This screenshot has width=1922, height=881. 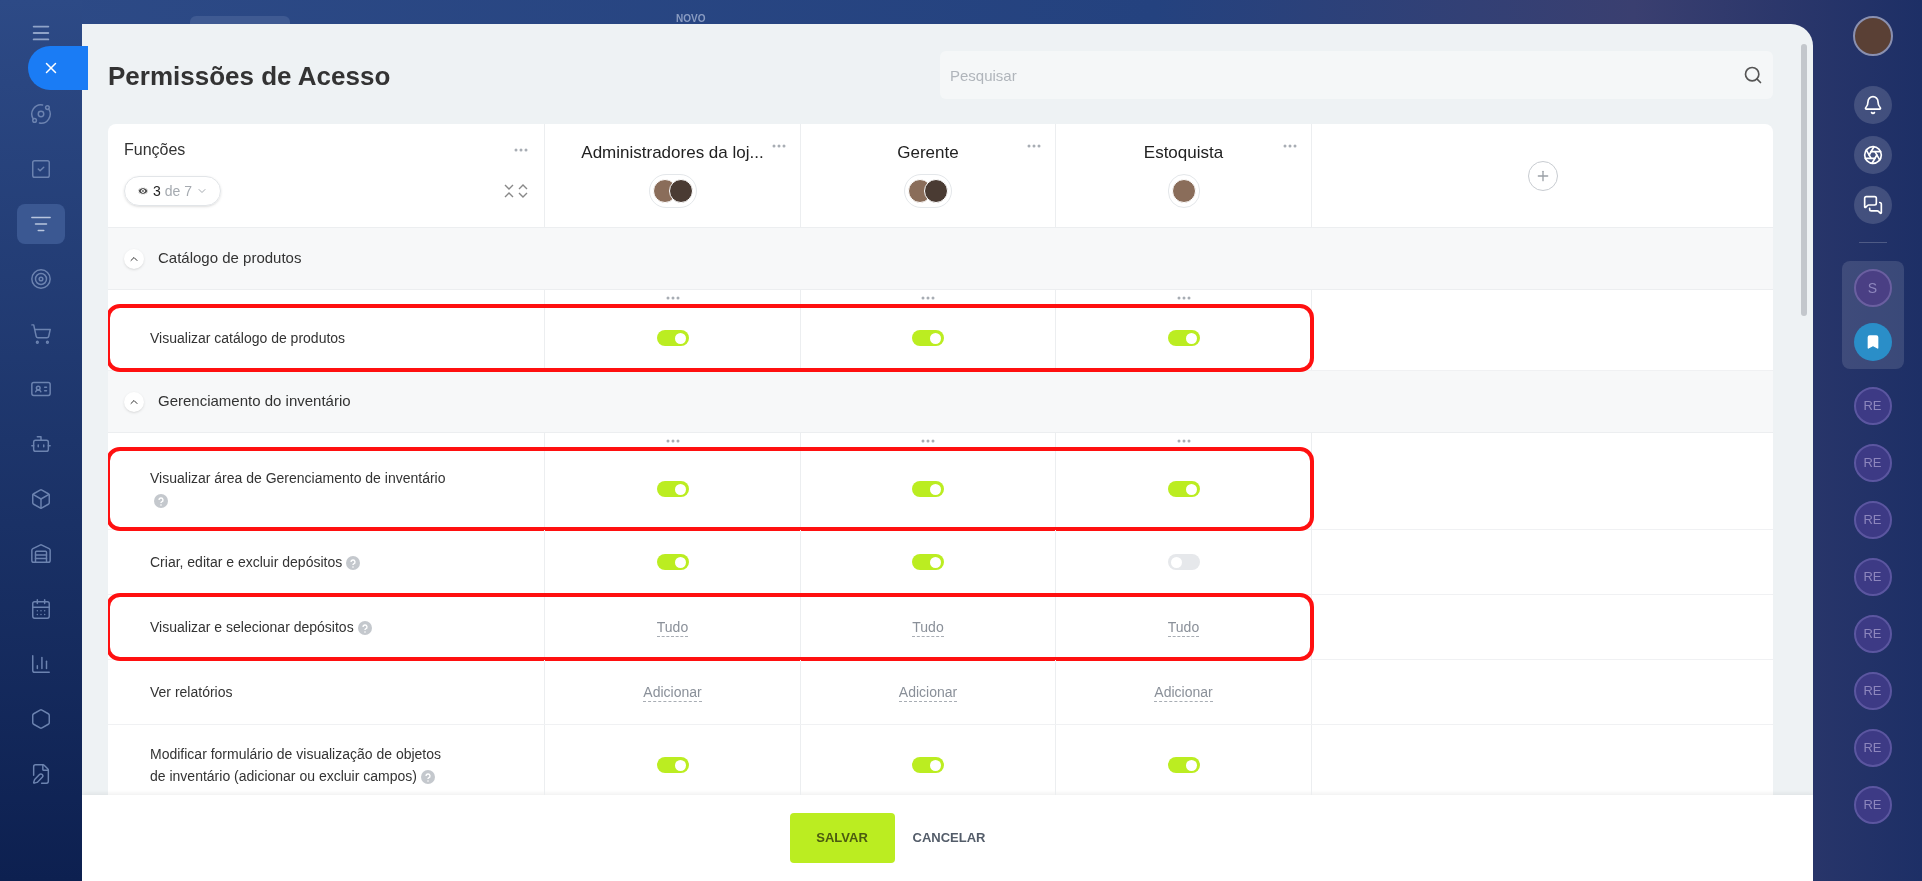 What do you see at coordinates (41, 279) in the screenshot?
I see `target-icon` at bounding box center [41, 279].